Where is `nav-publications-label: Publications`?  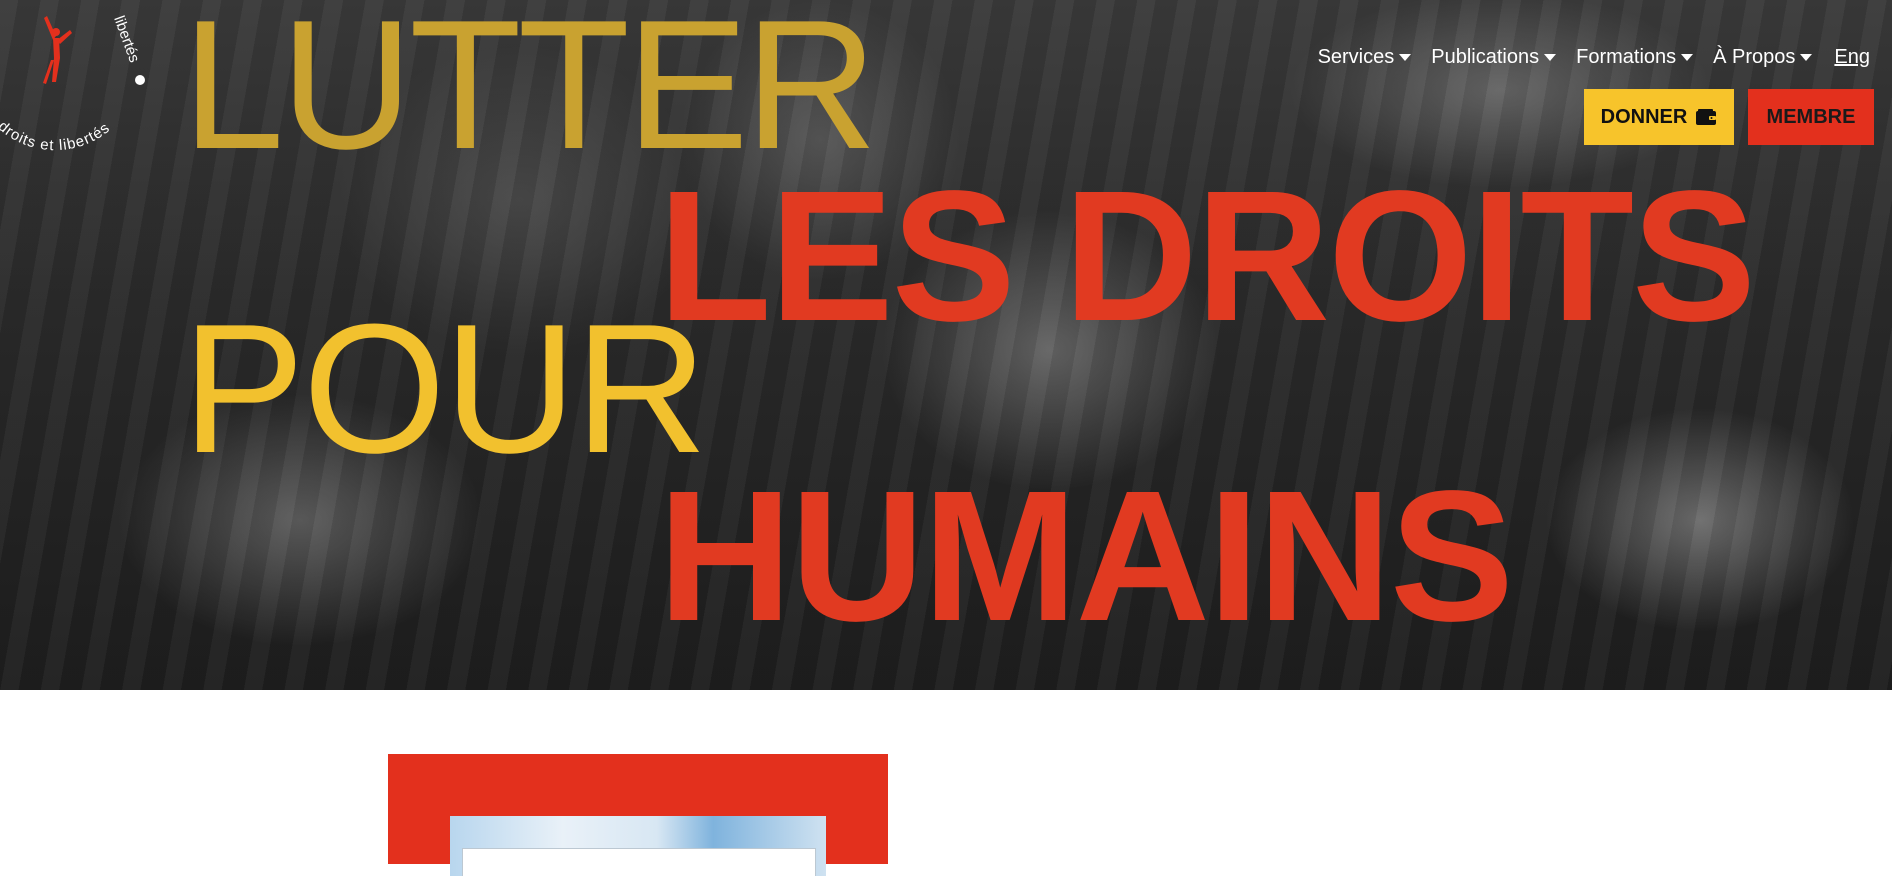
nav-publications-label: Publications is located at coordinates (1485, 57).